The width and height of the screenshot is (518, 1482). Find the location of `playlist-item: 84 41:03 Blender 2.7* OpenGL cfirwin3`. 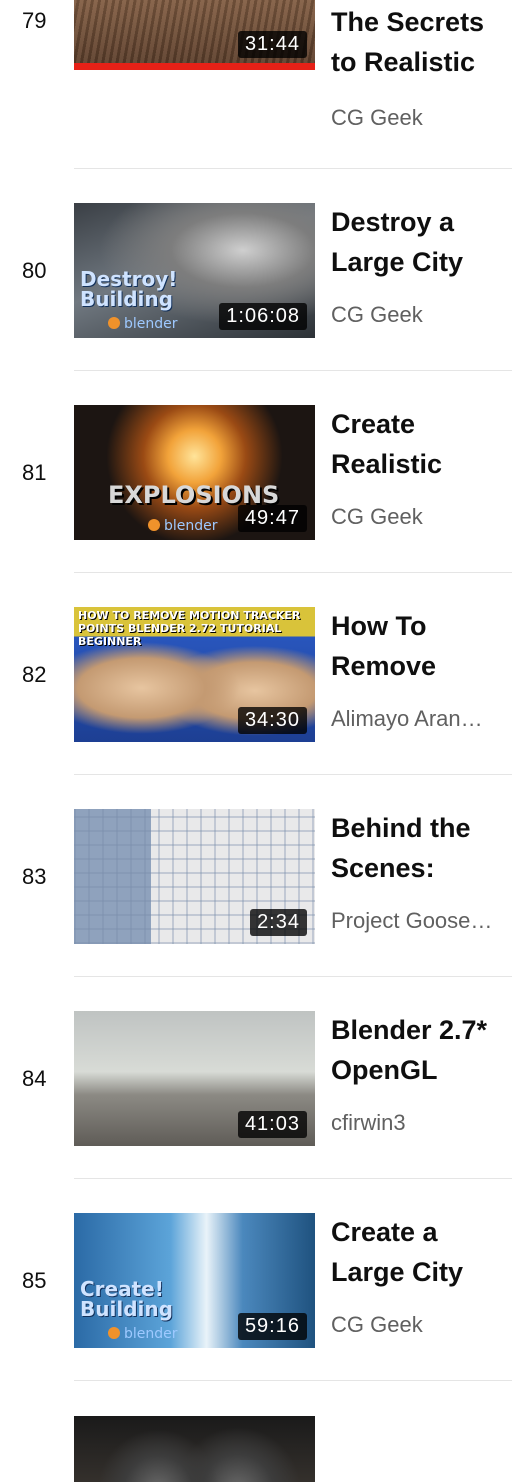

playlist-item: 84 41:03 Blender 2.7* OpenGL cfirwin3 is located at coordinates (259, 1111).